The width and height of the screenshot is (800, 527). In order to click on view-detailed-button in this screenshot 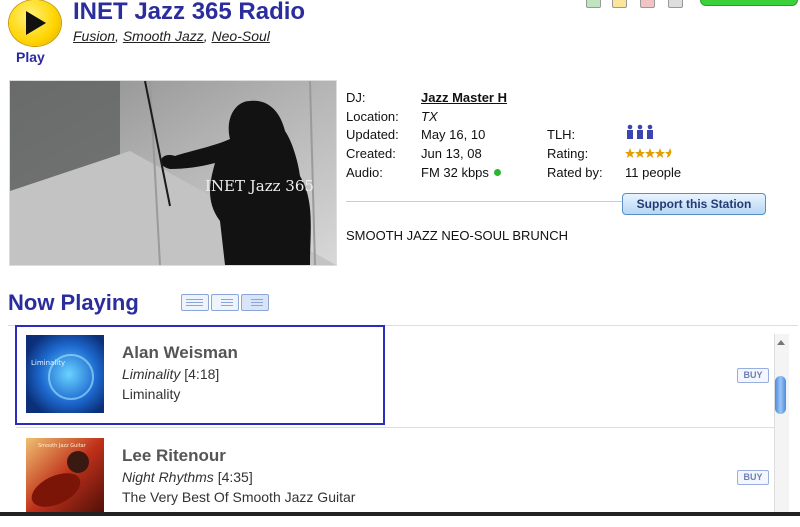, I will do `click(255, 302)`.